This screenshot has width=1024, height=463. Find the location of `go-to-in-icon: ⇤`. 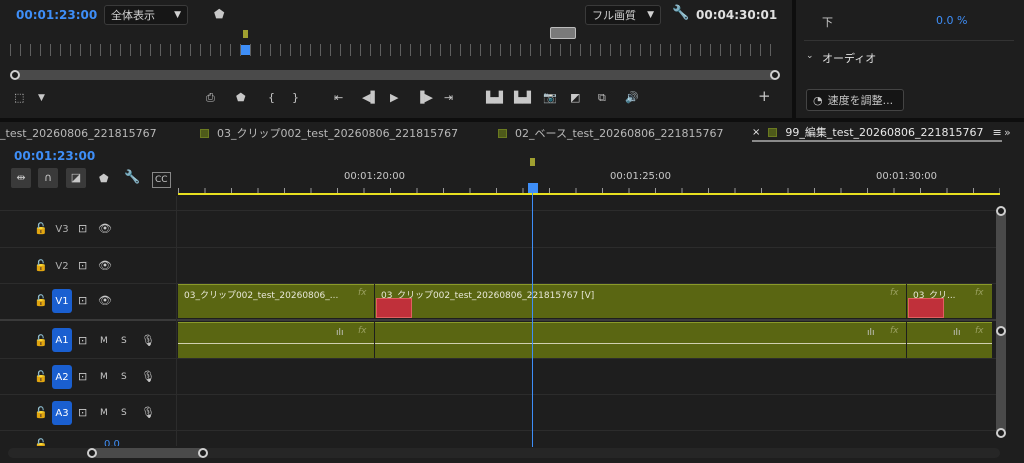

go-to-in-icon: ⇤ is located at coordinates (338, 98).